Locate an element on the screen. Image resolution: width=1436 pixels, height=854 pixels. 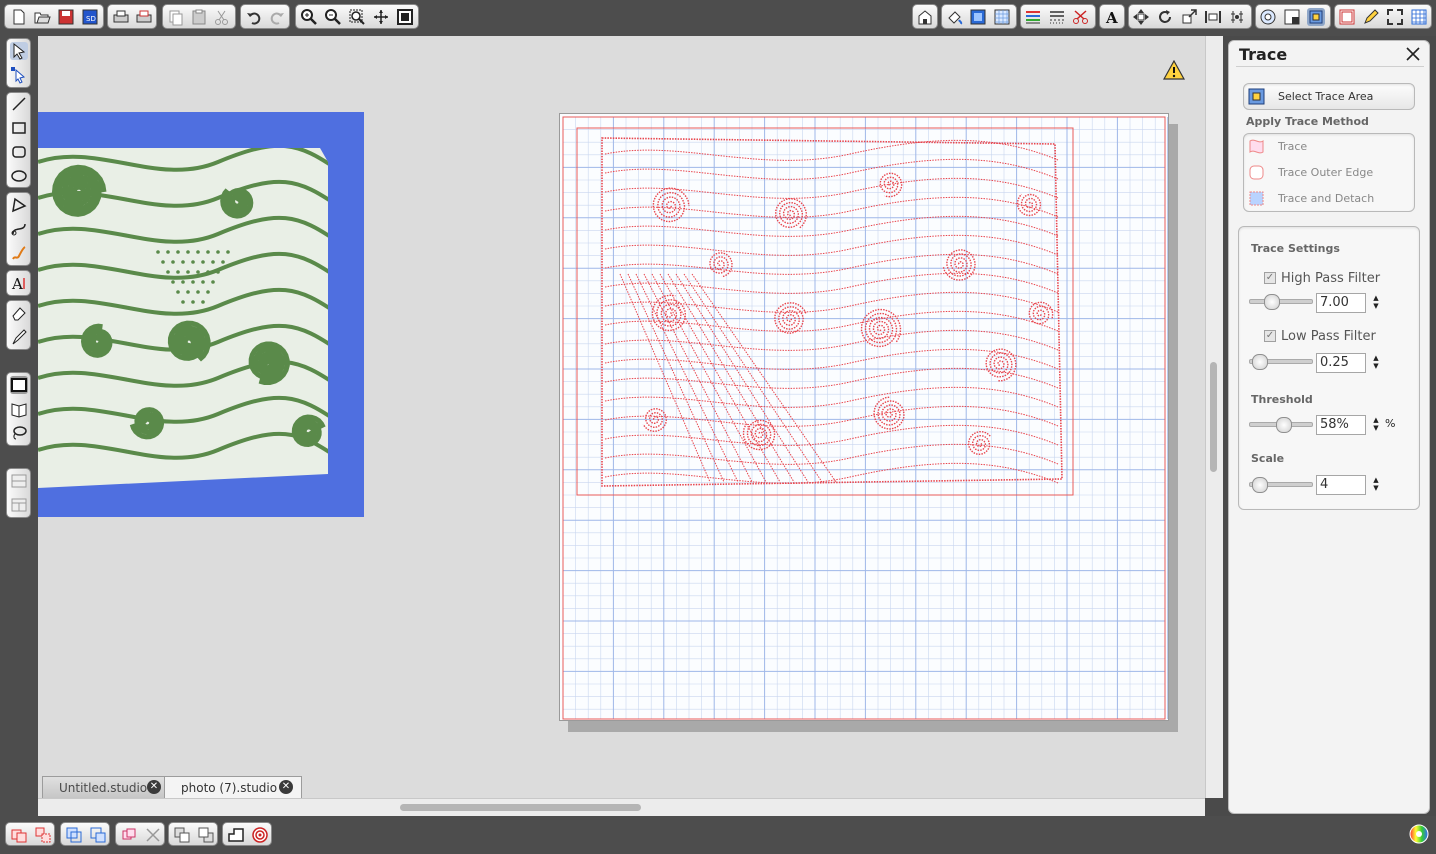
threshold-input: 58% is located at coordinates (1341, 425).